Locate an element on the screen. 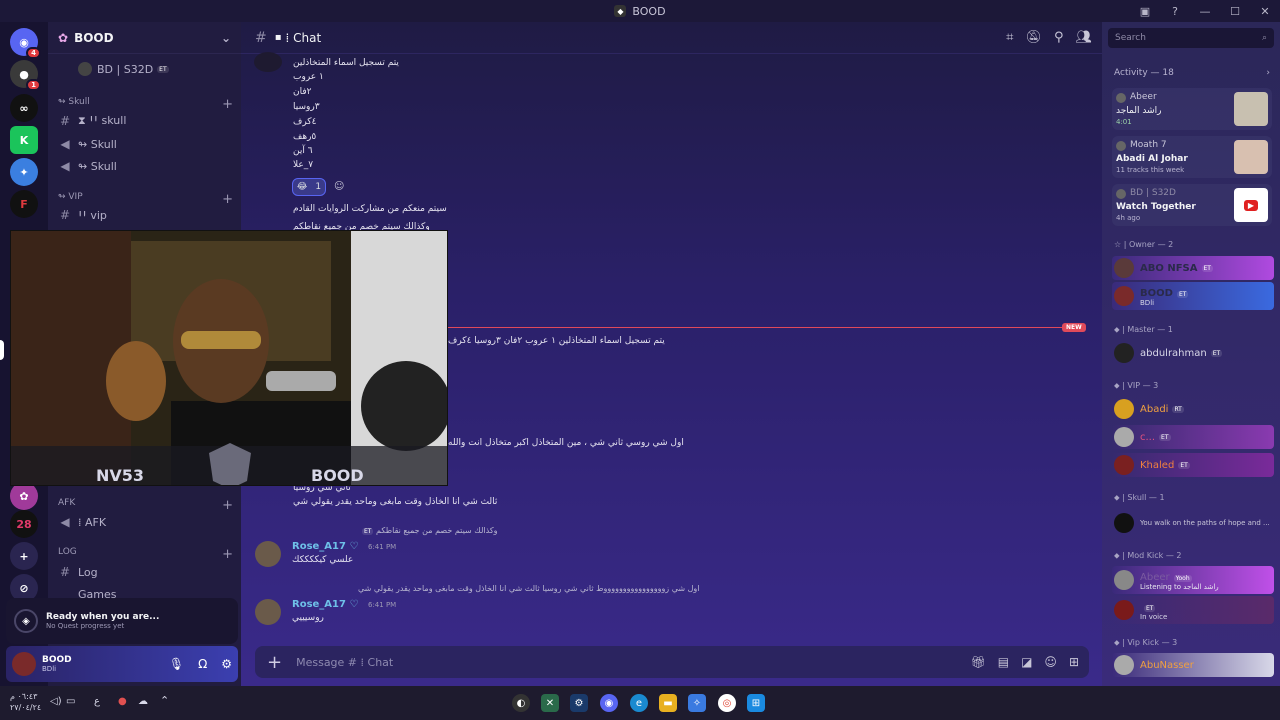 This screenshot has width=1280, height=720. server-icon-pink: ✿ is located at coordinates (24, 496).